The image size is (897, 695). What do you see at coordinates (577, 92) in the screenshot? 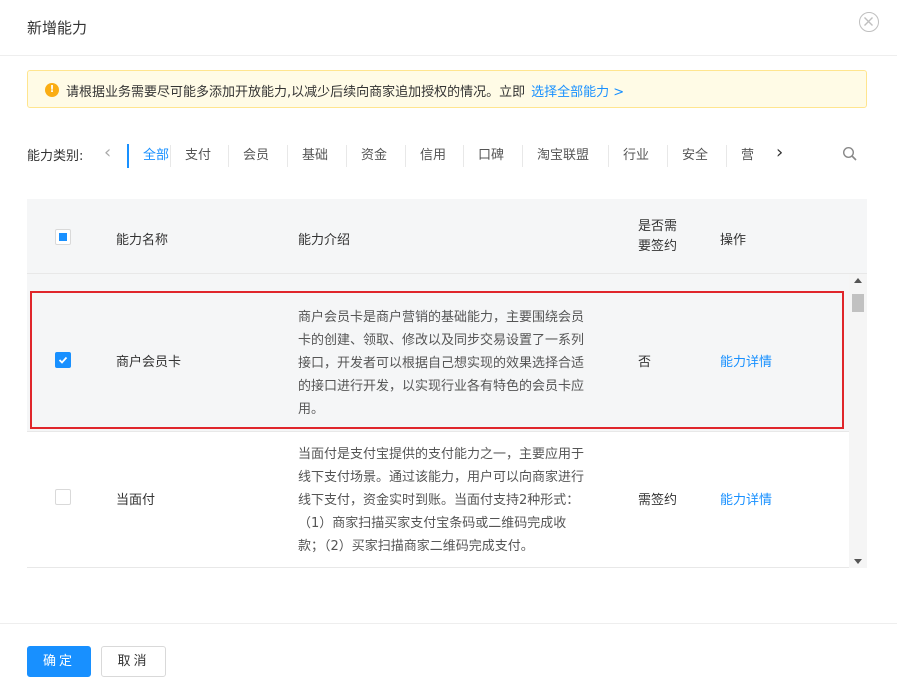
I see `select-all-link: 选择全部能力 >` at bounding box center [577, 92].